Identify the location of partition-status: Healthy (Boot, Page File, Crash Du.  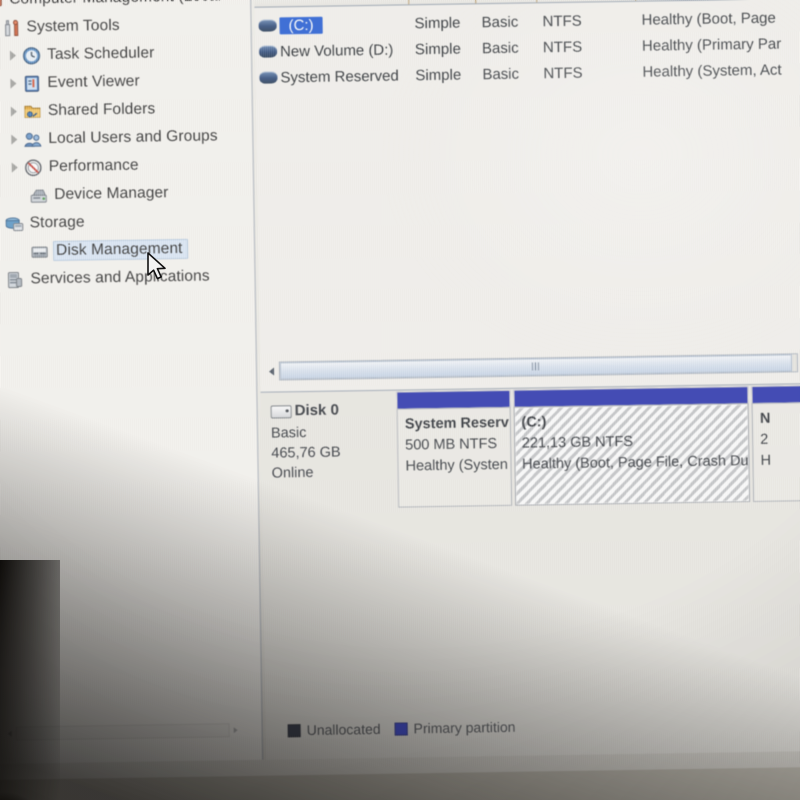
(635, 463).